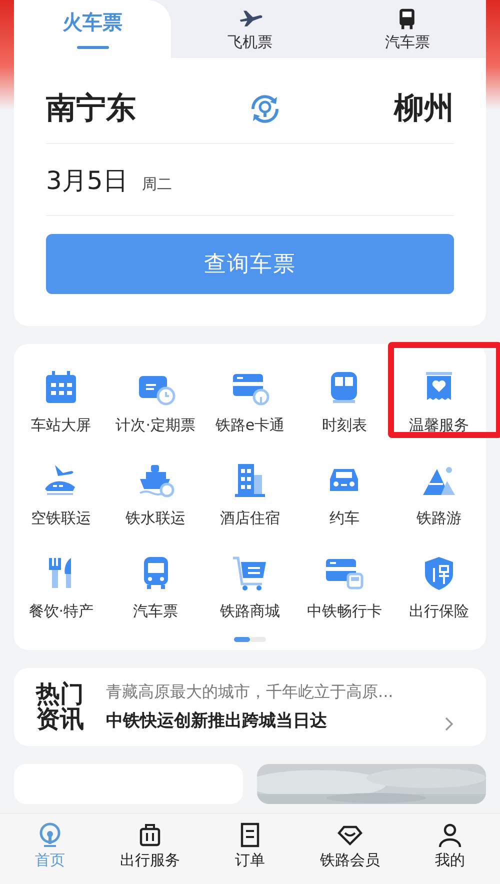 This screenshot has width=500, height=884. What do you see at coordinates (155, 611) in the screenshot?
I see `service-item: 汽车票` at bounding box center [155, 611].